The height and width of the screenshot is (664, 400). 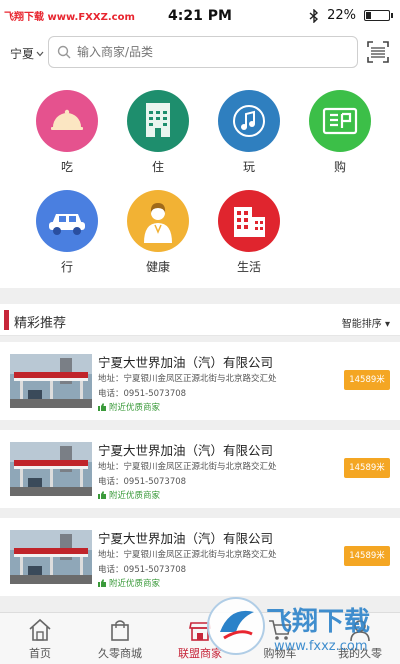 What do you see at coordinates (249, 221) in the screenshot?
I see `building-icon` at bounding box center [249, 221].